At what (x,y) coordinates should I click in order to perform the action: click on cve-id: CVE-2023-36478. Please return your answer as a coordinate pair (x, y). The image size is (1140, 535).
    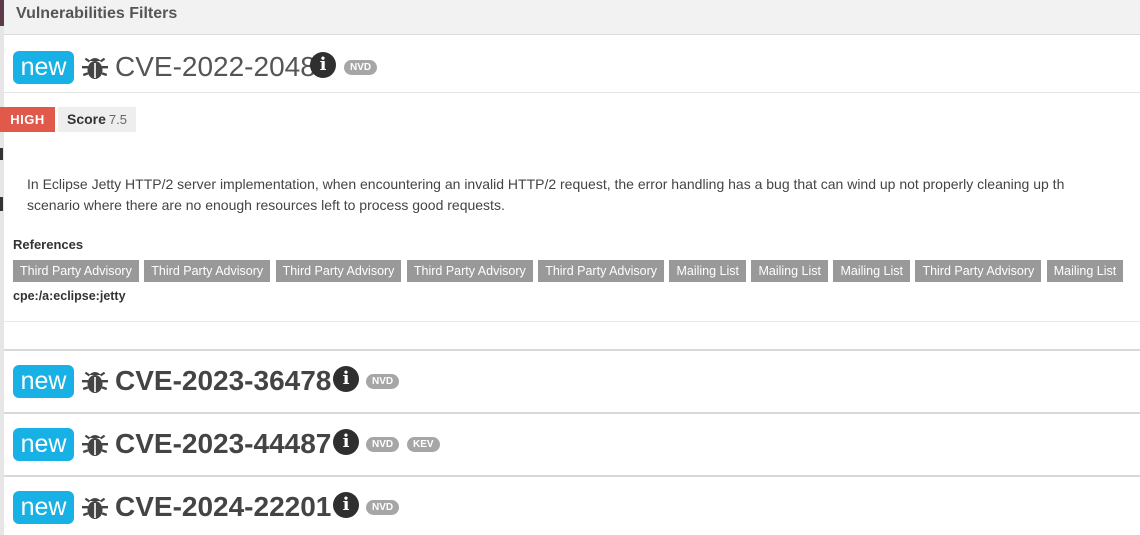
    Looking at the image, I should click on (223, 381).